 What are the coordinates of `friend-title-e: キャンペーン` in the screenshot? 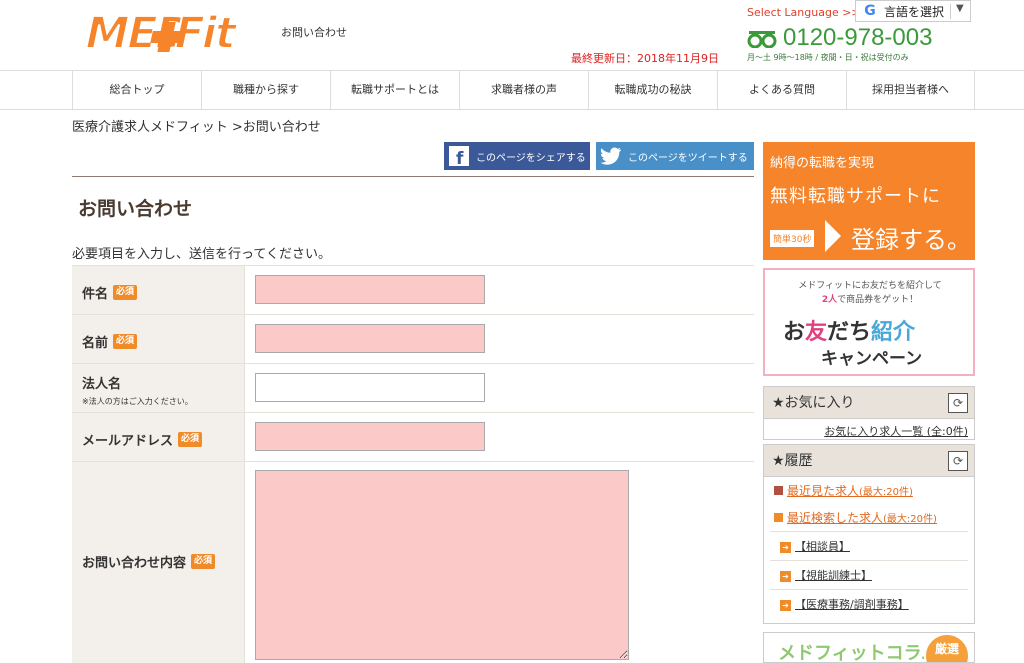 It's located at (872, 359).